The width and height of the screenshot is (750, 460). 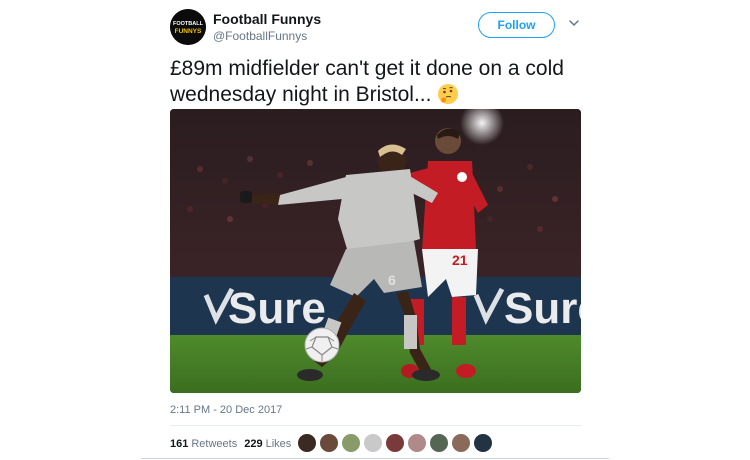 What do you see at coordinates (277, 308) in the screenshot?
I see `sponsor-text-left: Sure` at bounding box center [277, 308].